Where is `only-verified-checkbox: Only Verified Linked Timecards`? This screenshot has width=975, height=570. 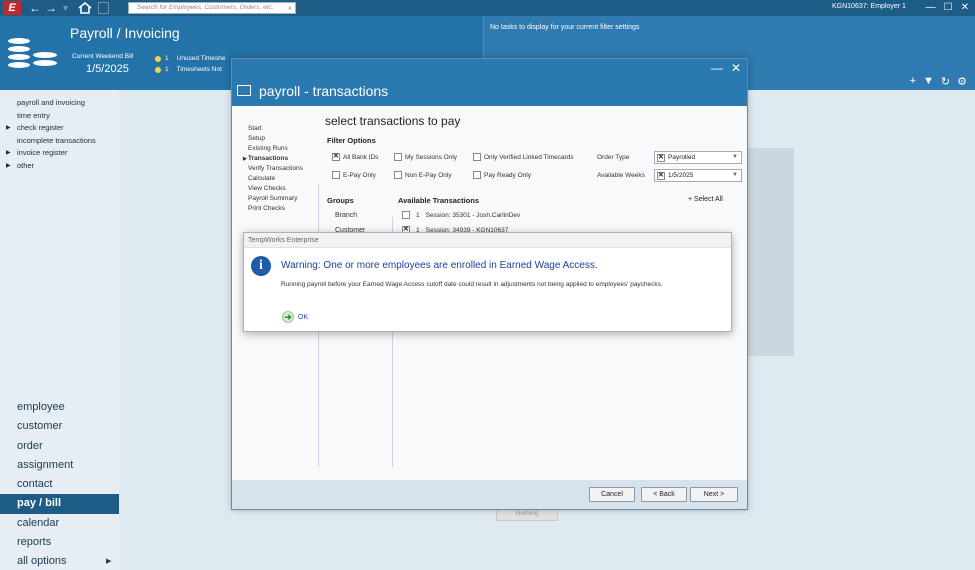 only-verified-checkbox: Only Verified Linked Timecards is located at coordinates (523, 157).